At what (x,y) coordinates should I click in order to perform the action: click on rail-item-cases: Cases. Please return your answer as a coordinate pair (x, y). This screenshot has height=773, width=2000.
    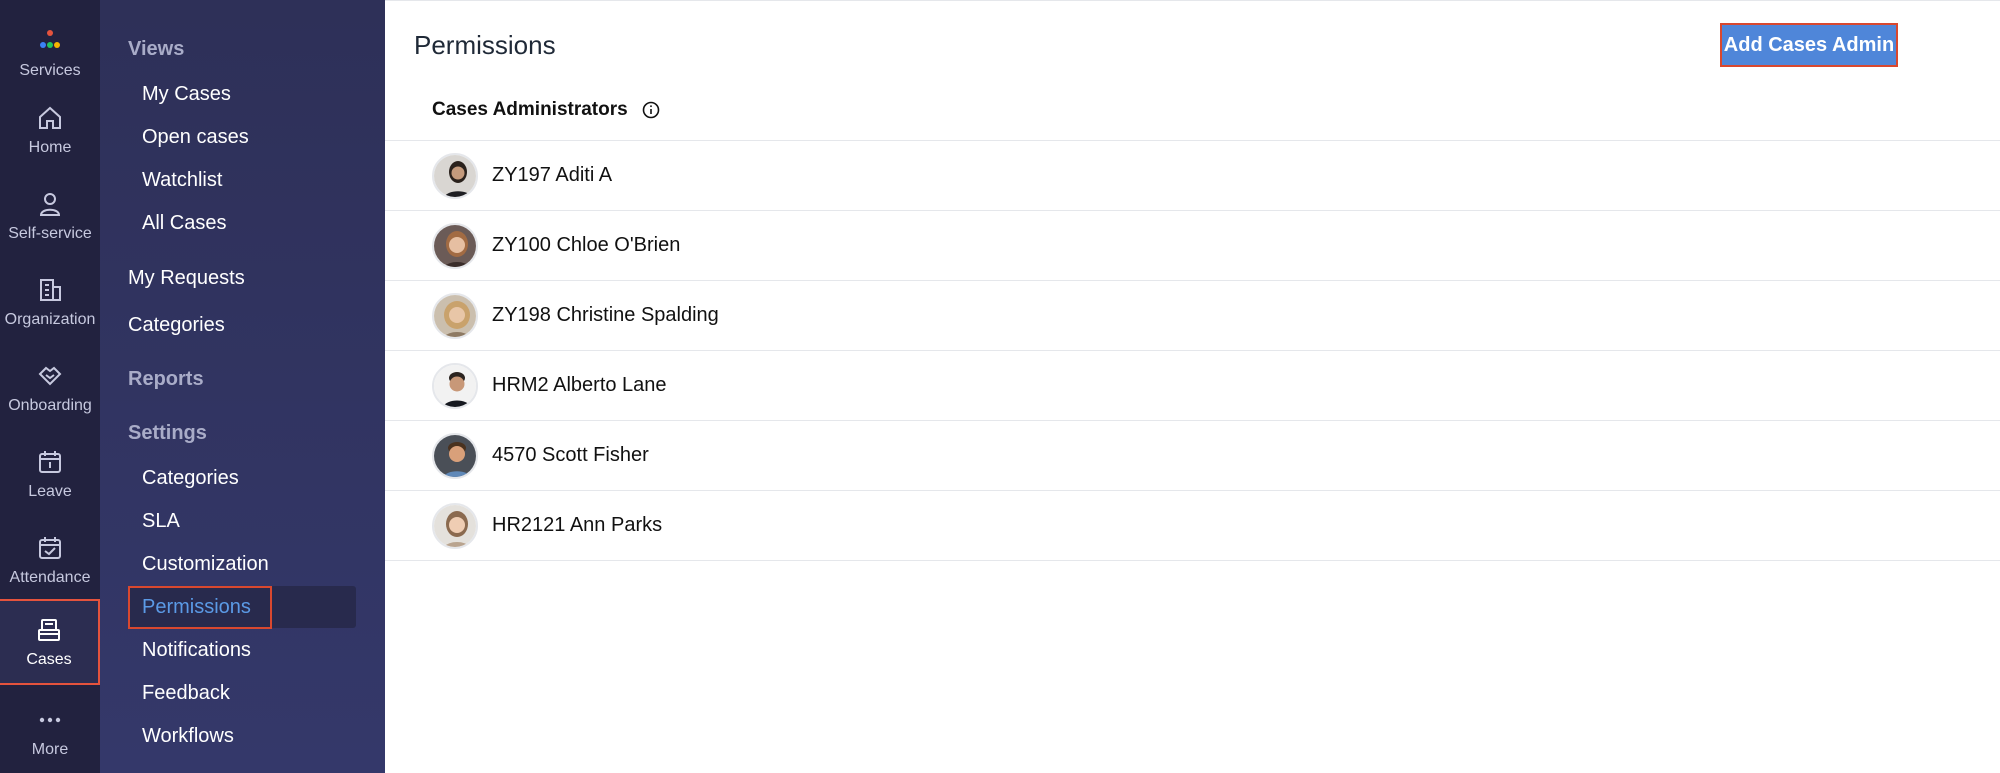
    Looking at the image, I should click on (50, 642).